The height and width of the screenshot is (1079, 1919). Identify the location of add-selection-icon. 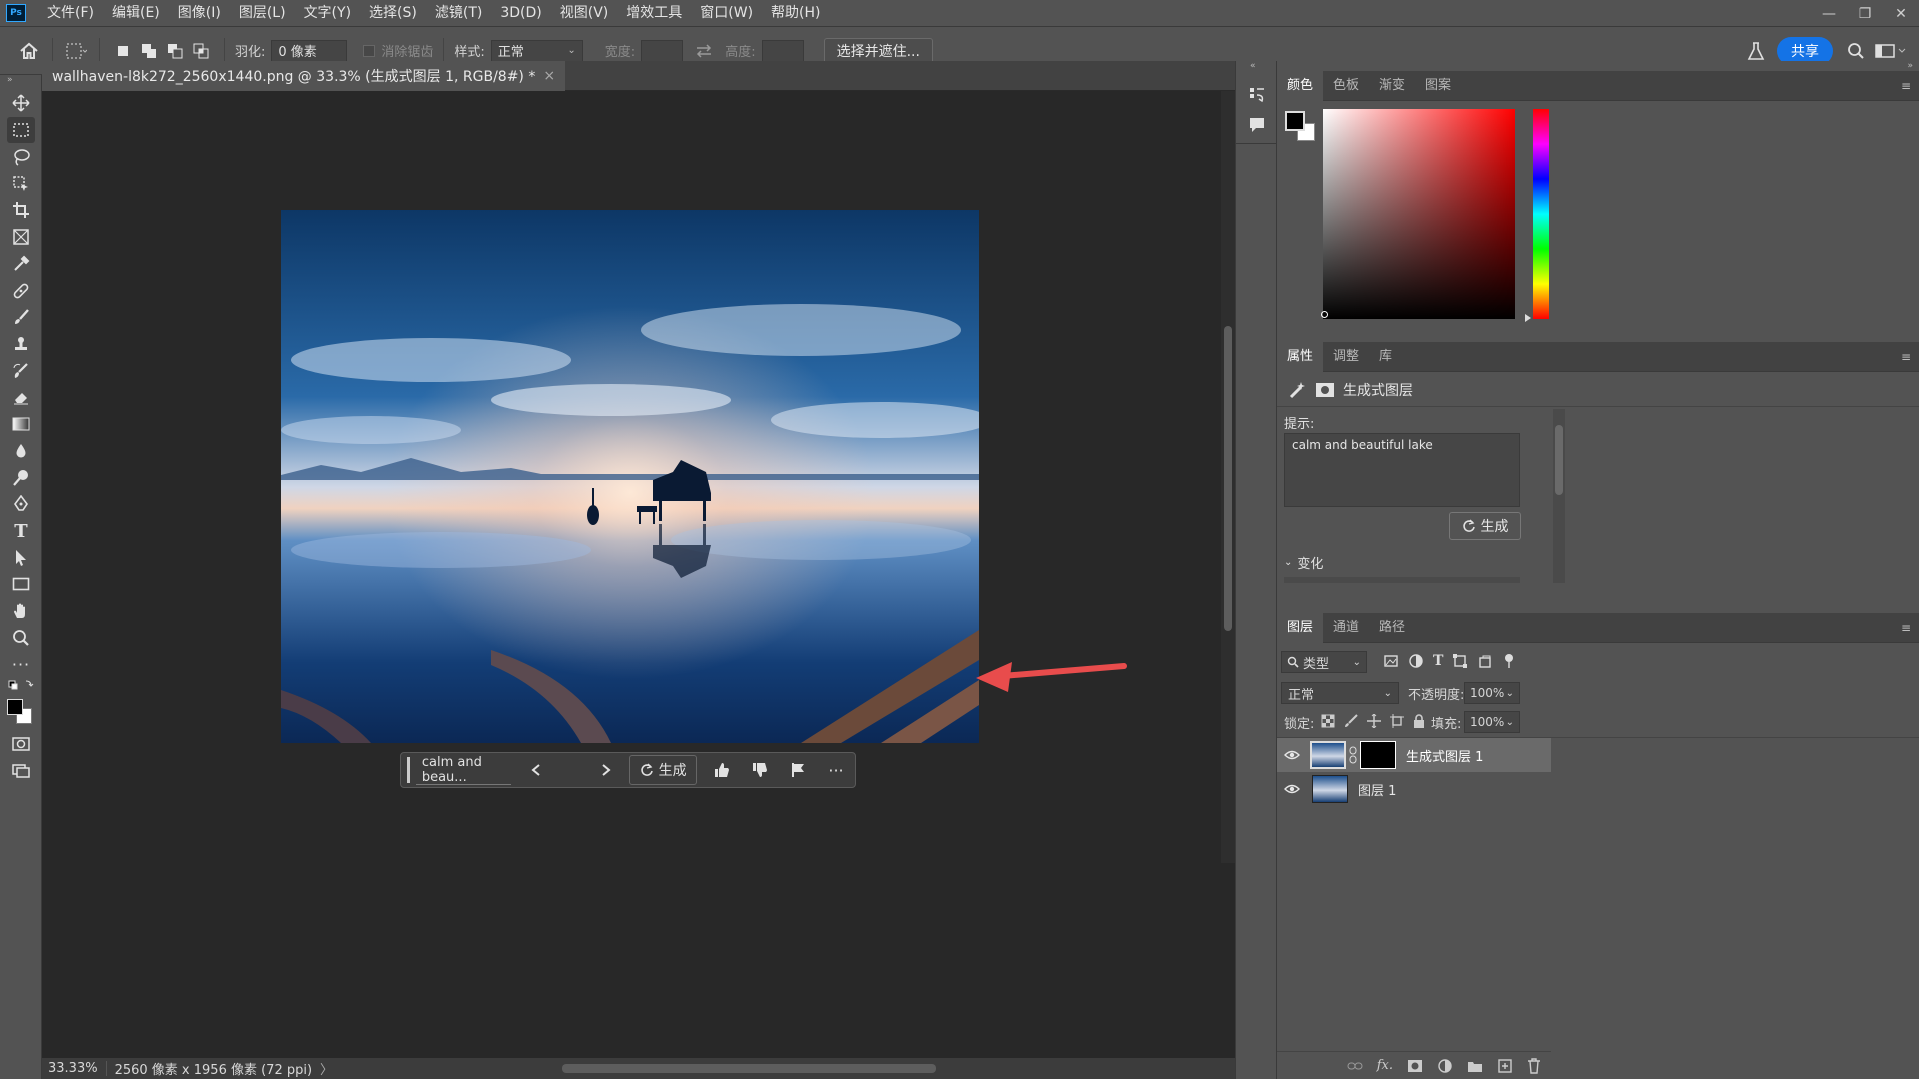
(149, 51).